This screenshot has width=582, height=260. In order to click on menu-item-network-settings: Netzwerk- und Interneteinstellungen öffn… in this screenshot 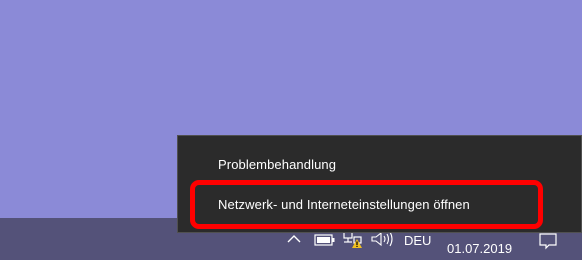, I will do `click(344, 204)`.